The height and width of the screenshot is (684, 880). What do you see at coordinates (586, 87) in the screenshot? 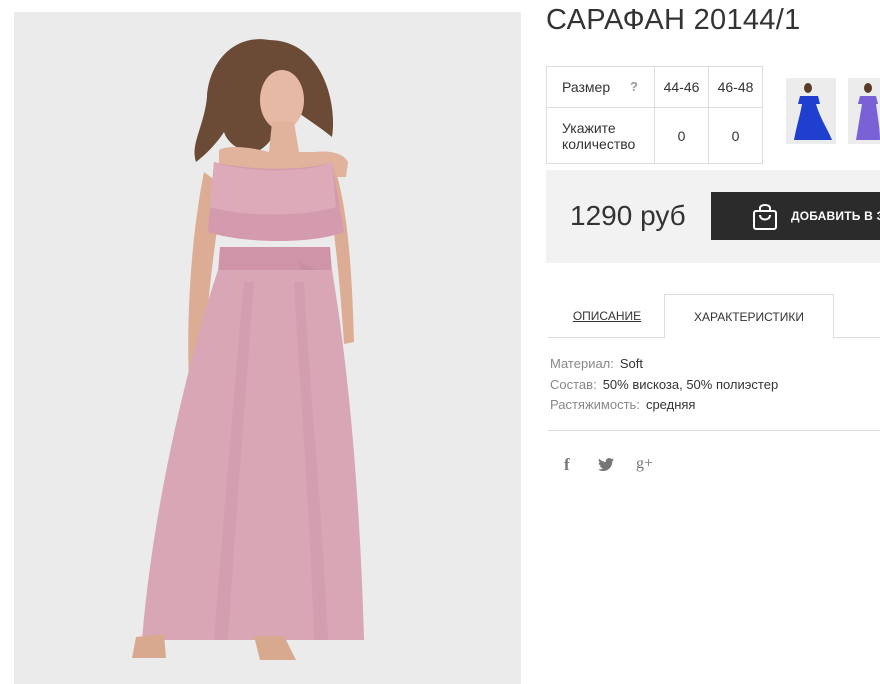
I see `size-label: Размер` at bounding box center [586, 87].